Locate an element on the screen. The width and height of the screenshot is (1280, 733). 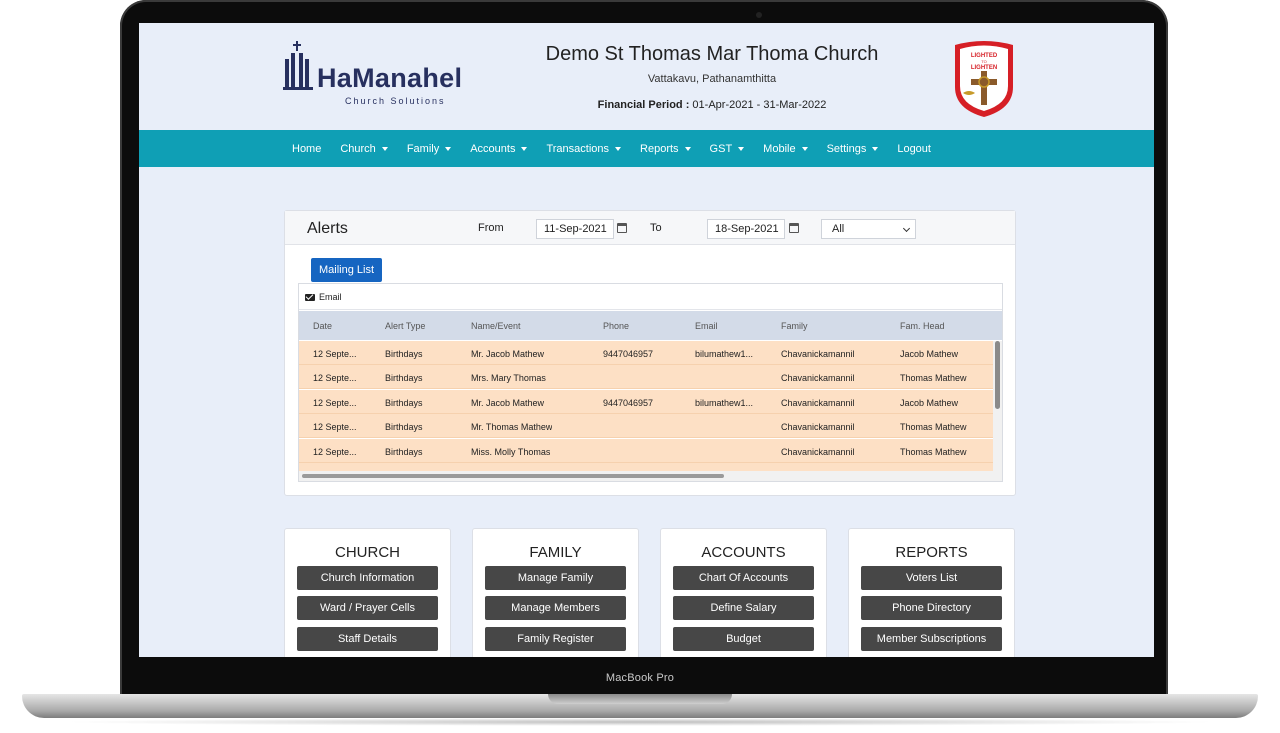
nav-item-label: Transactions is located at coordinates (578, 148).